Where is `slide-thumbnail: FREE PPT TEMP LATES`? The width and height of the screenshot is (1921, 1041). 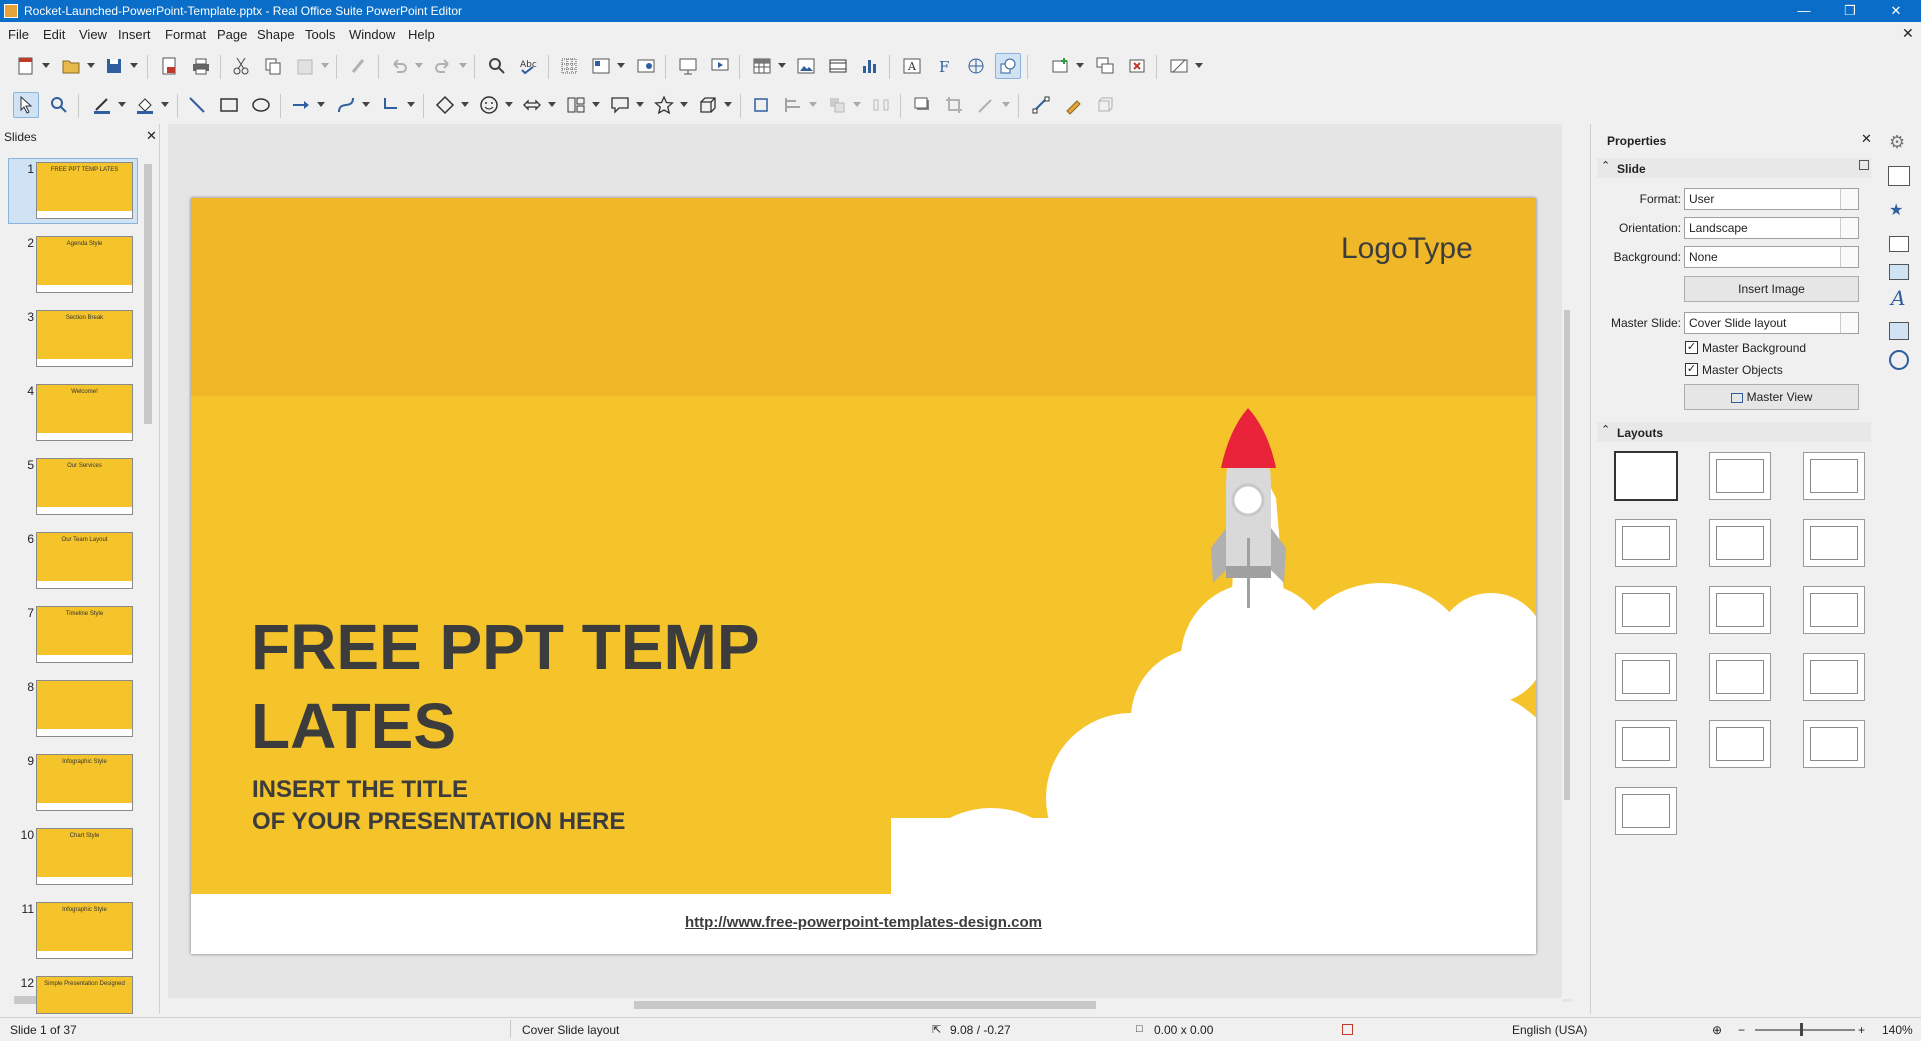
slide-thumbnail: FREE PPT TEMP LATES is located at coordinates (84, 190).